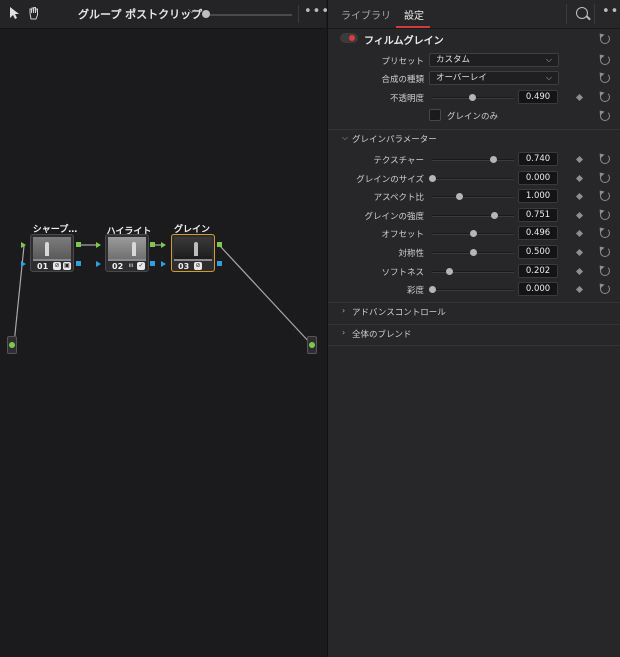  Describe the element at coordinates (414, 14) in the screenshot. I see `tab-settings: 設定` at that location.